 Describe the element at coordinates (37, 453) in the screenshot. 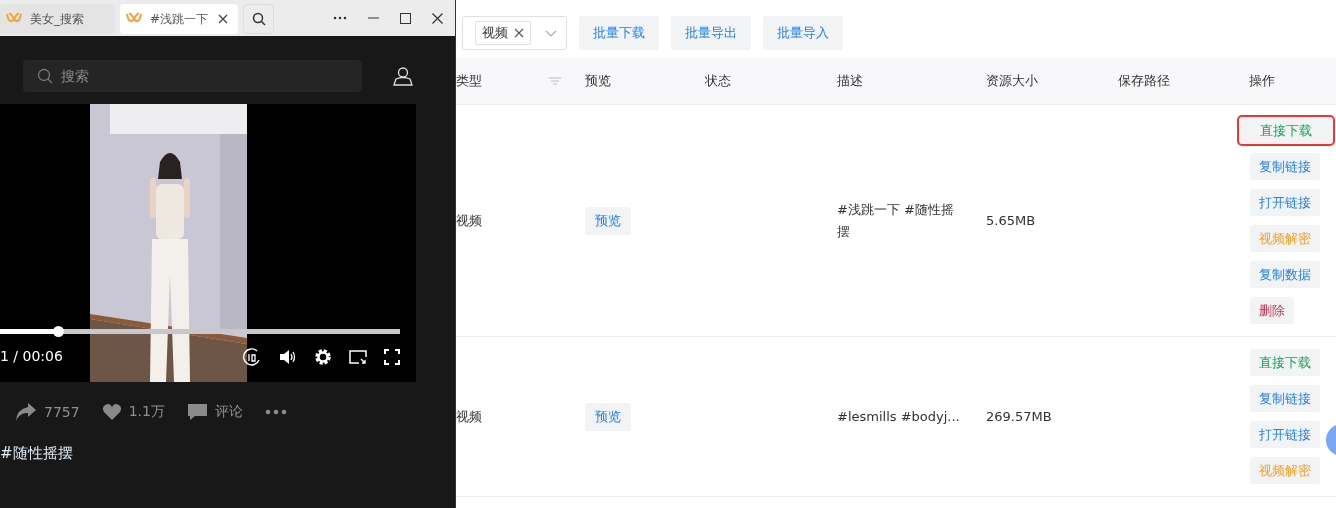

I see `video-caption: #随性摇摆` at that location.